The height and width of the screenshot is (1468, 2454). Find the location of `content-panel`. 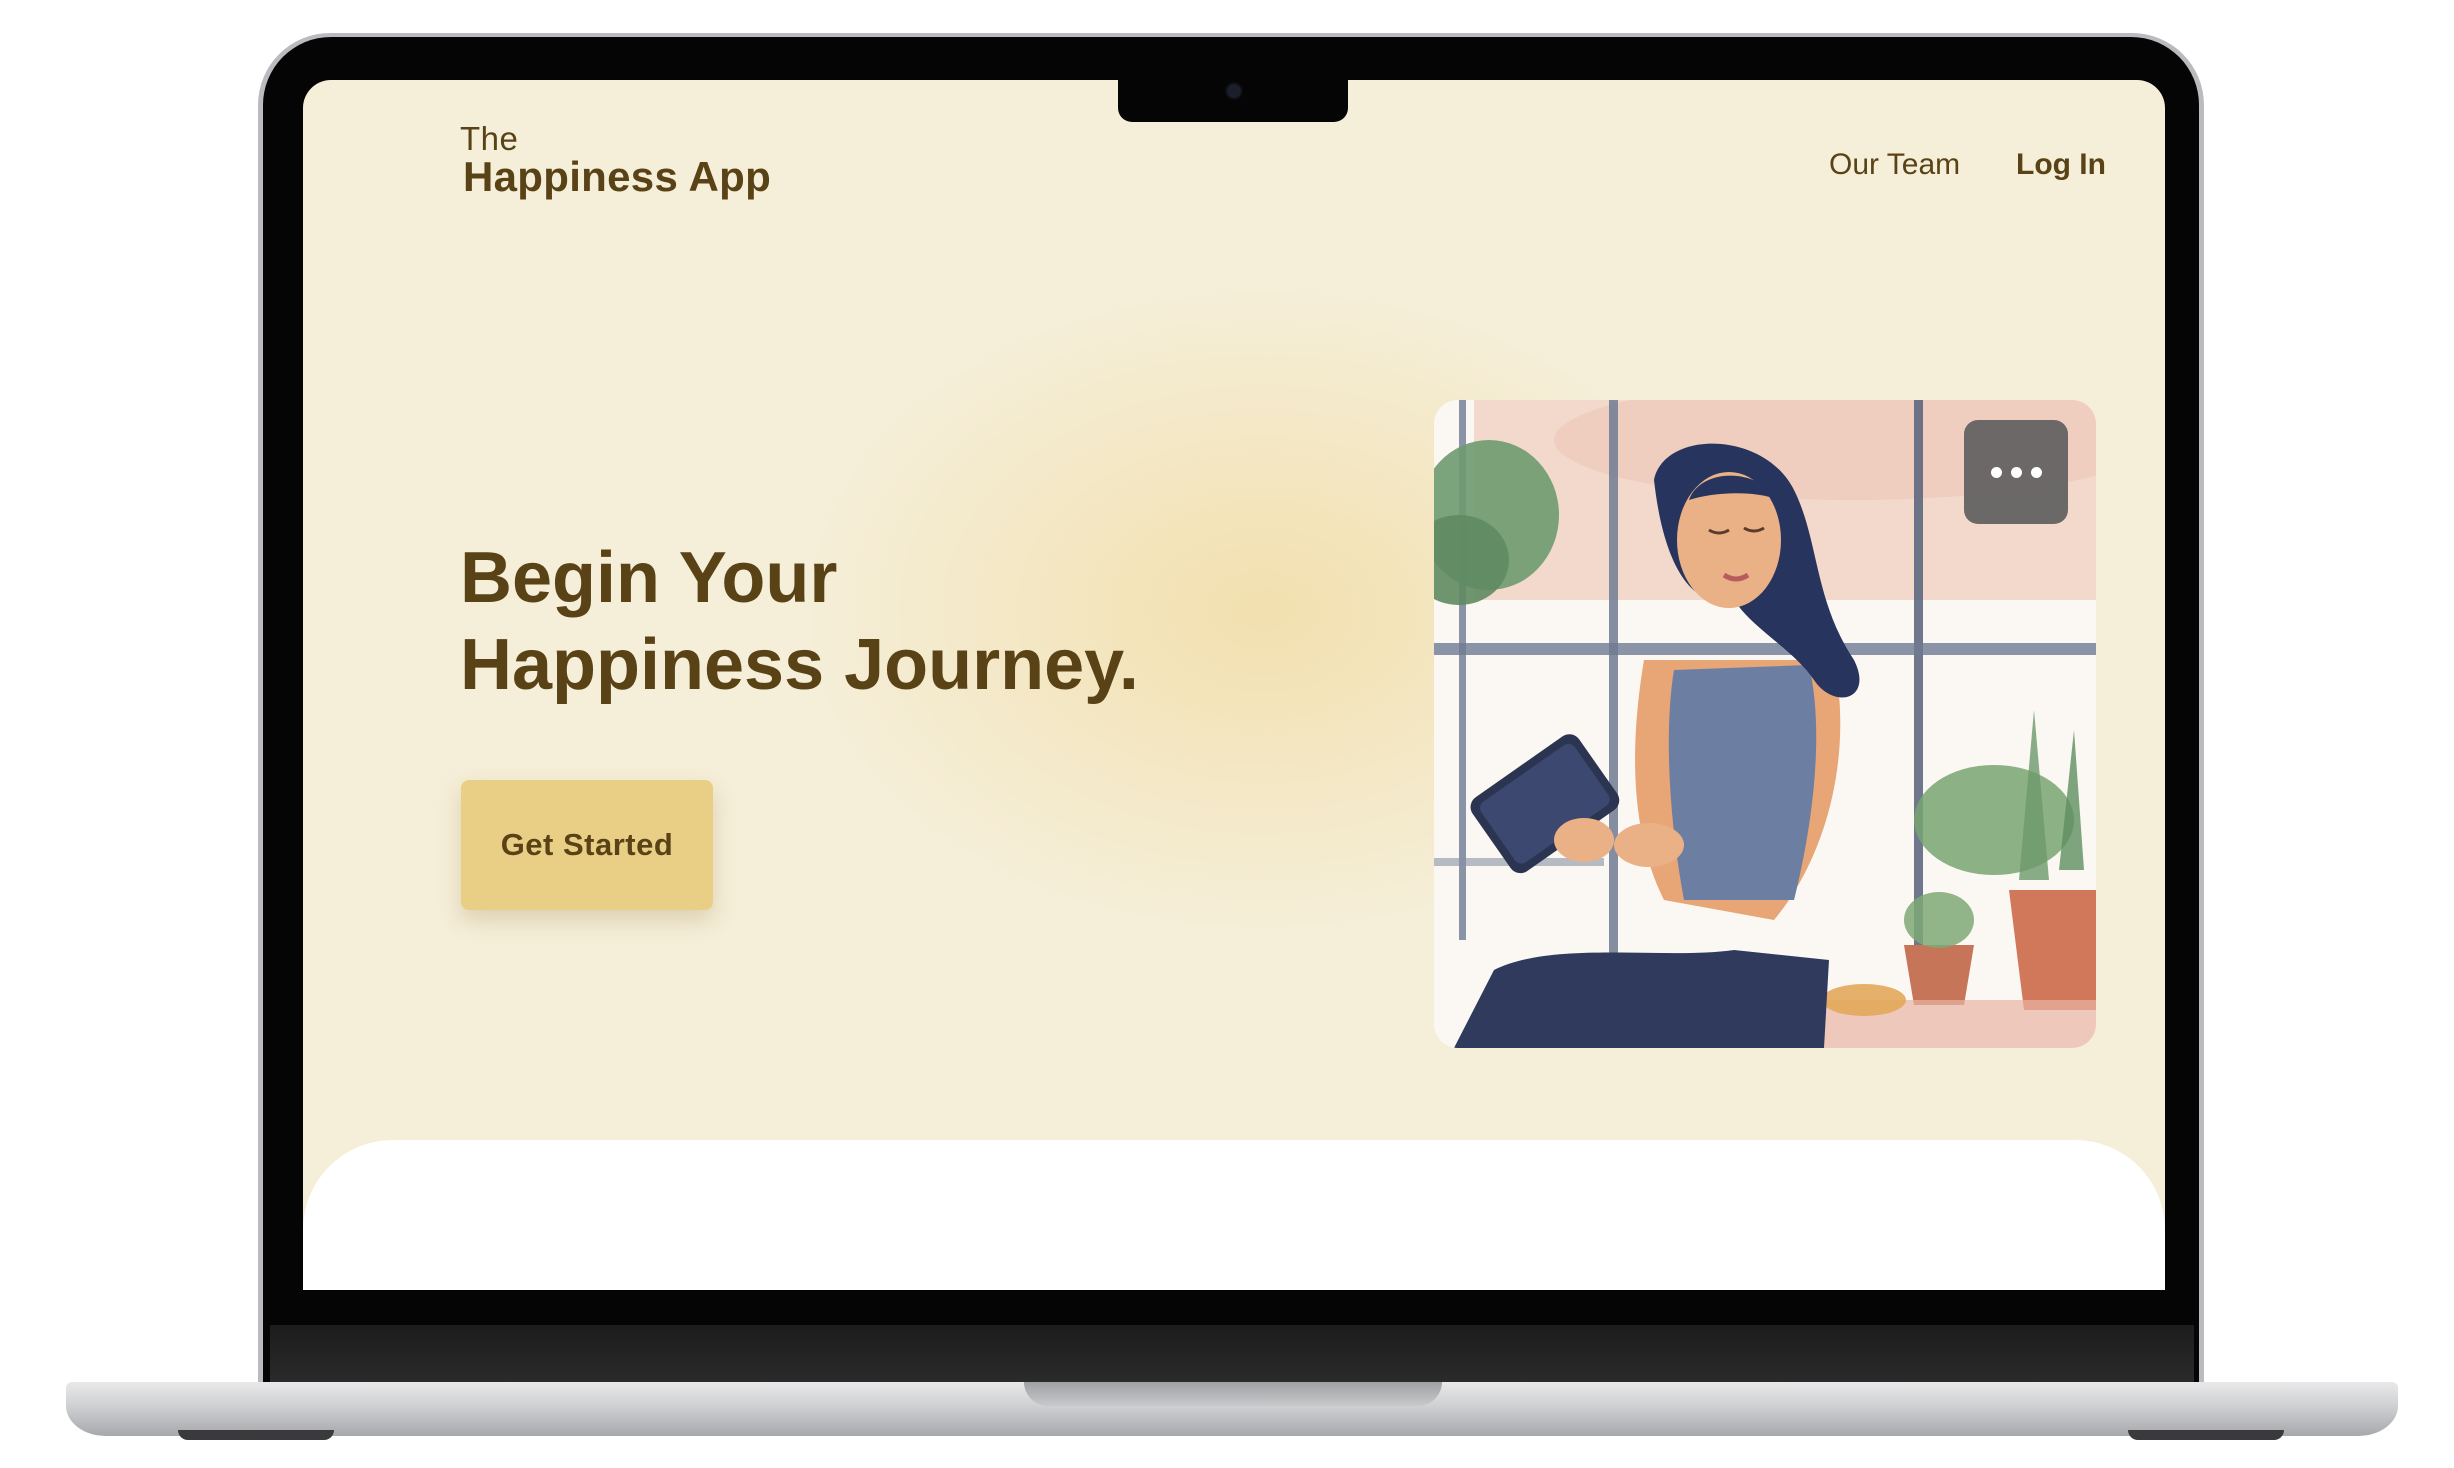

content-panel is located at coordinates (1234, 1215).